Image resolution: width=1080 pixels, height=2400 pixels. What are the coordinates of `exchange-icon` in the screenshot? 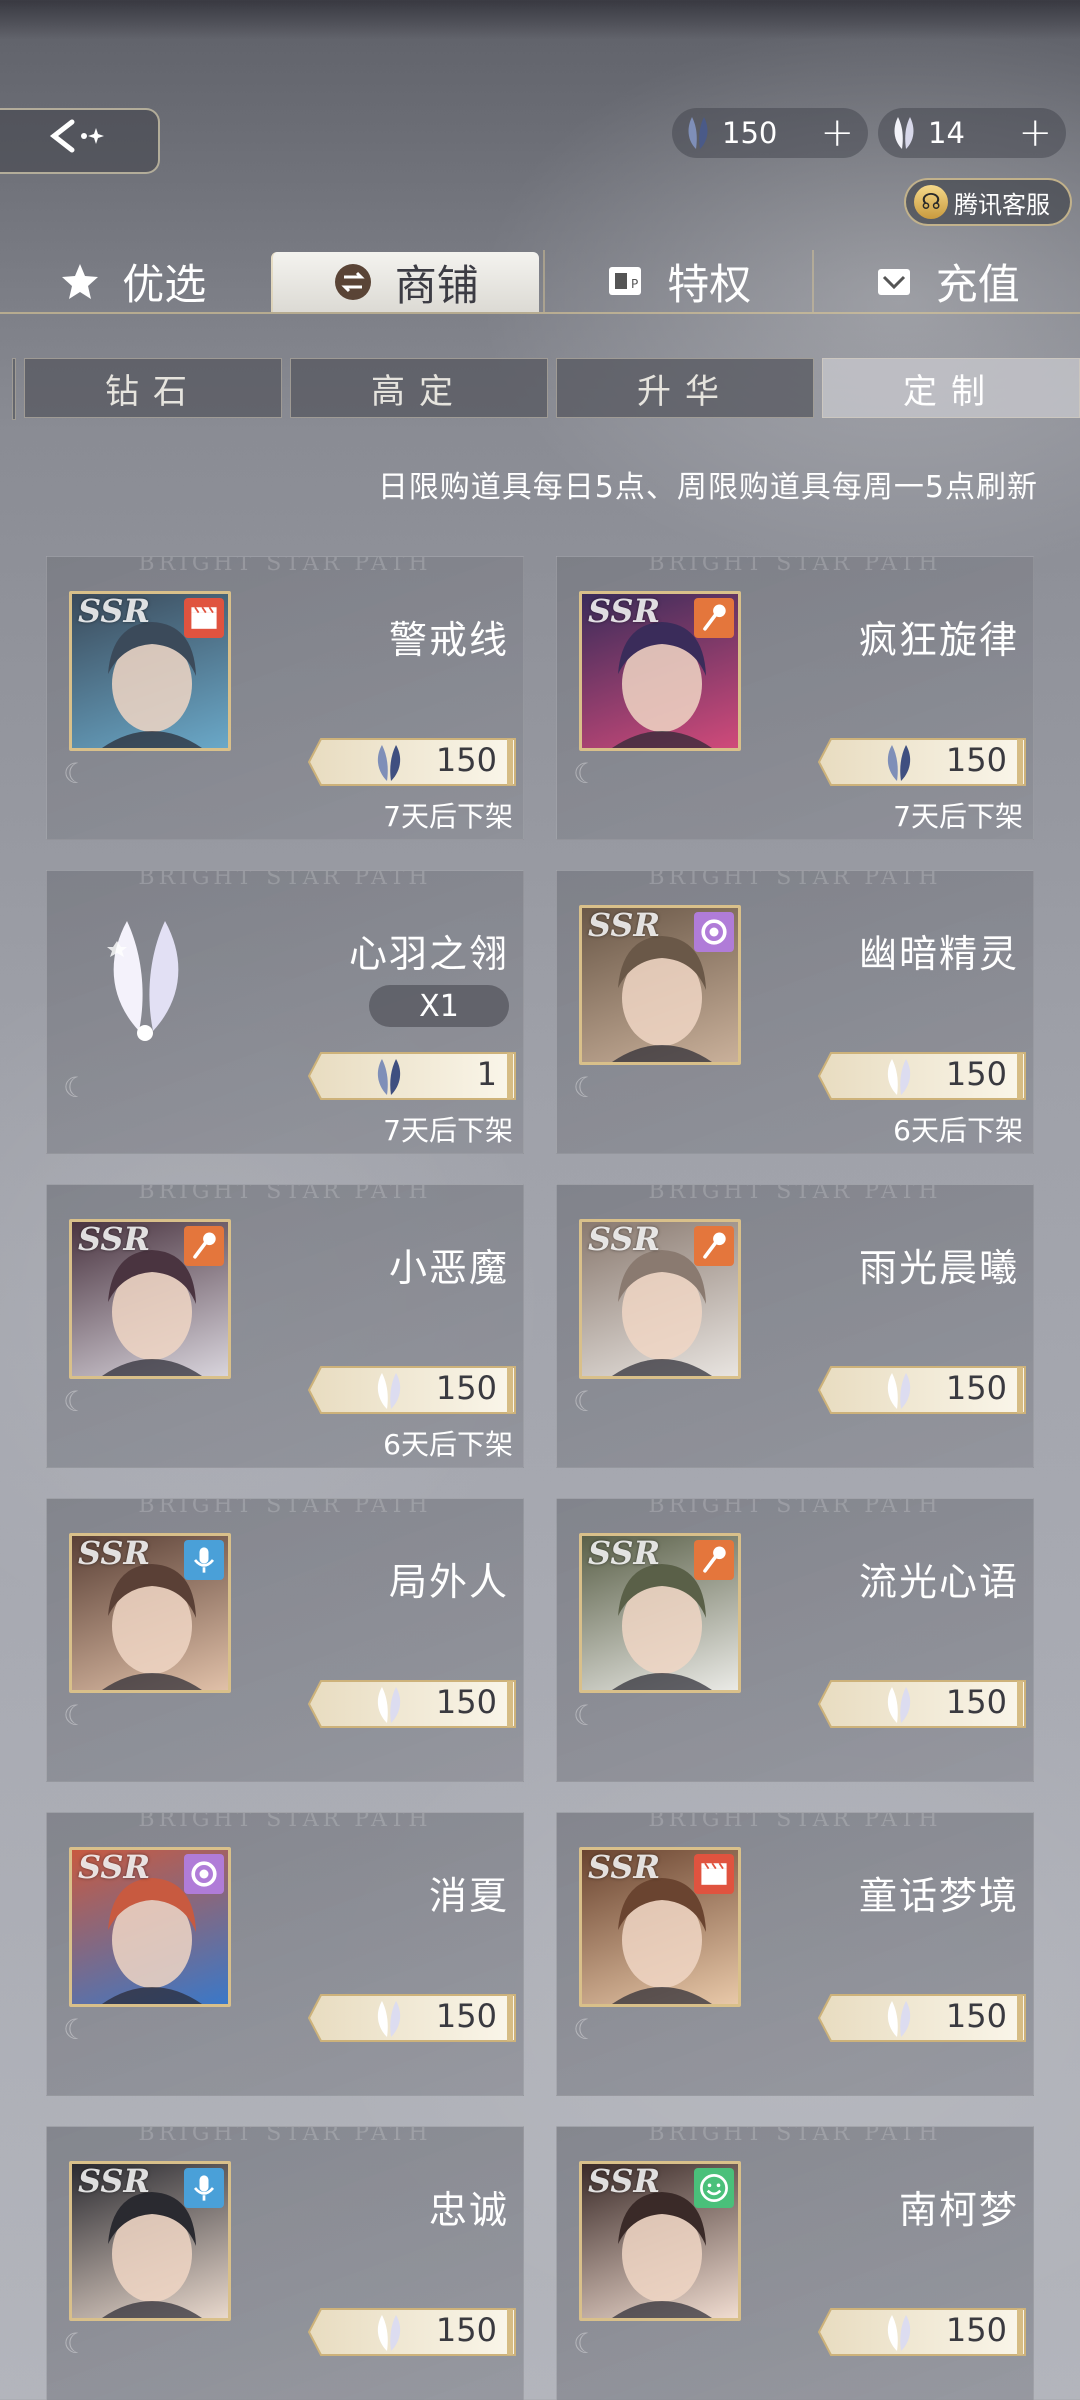 It's located at (353, 282).